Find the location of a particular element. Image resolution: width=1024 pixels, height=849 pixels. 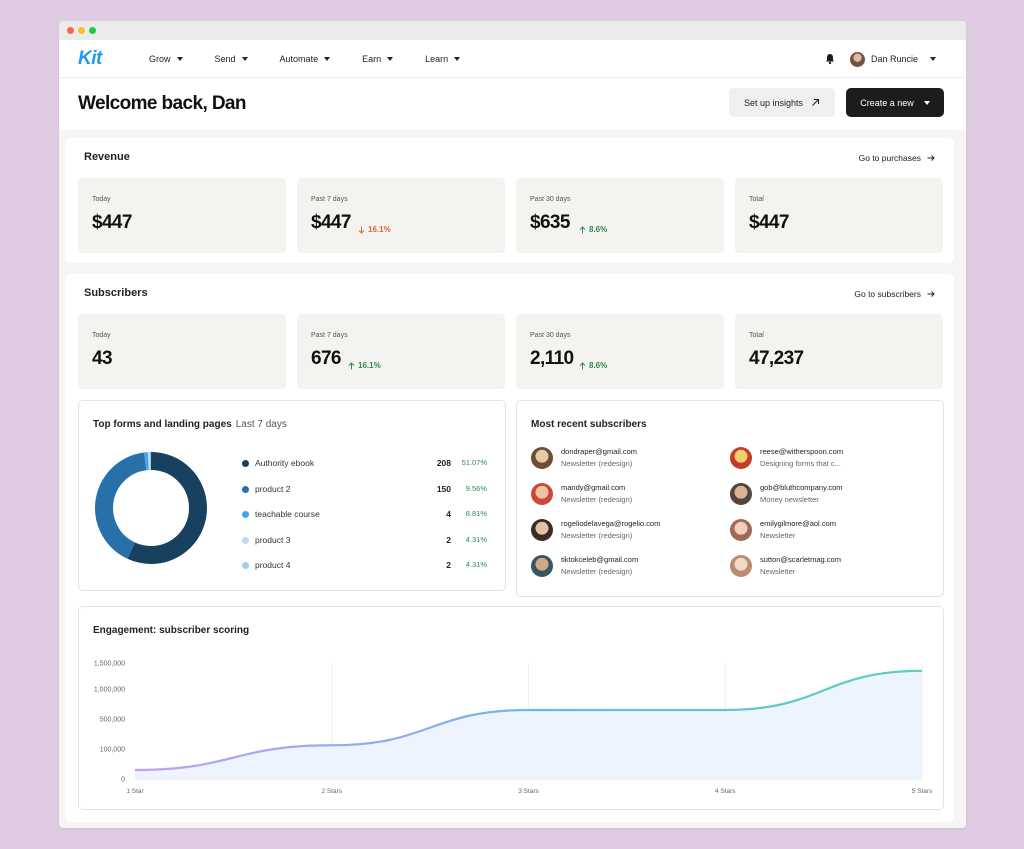

set-up-insights-button: Set up insights is located at coordinates (782, 102).